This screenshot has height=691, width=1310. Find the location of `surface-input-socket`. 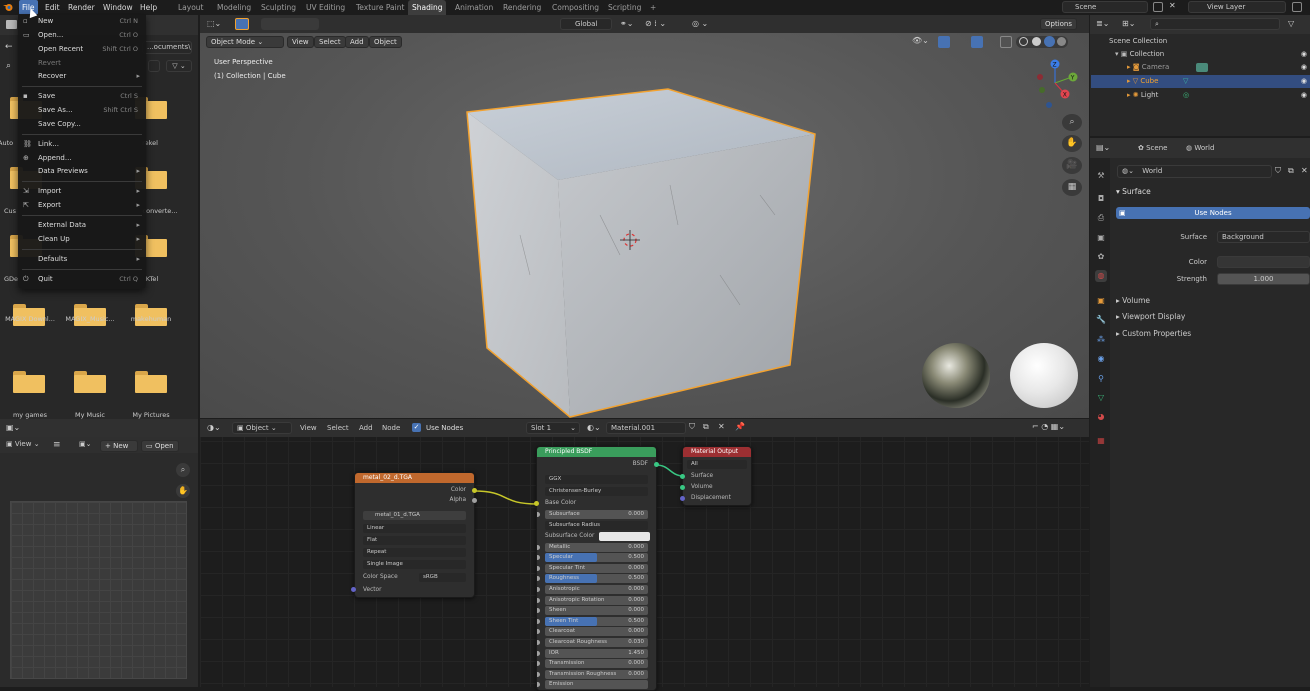

surface-input-socket is located at coordinates (682, 476).